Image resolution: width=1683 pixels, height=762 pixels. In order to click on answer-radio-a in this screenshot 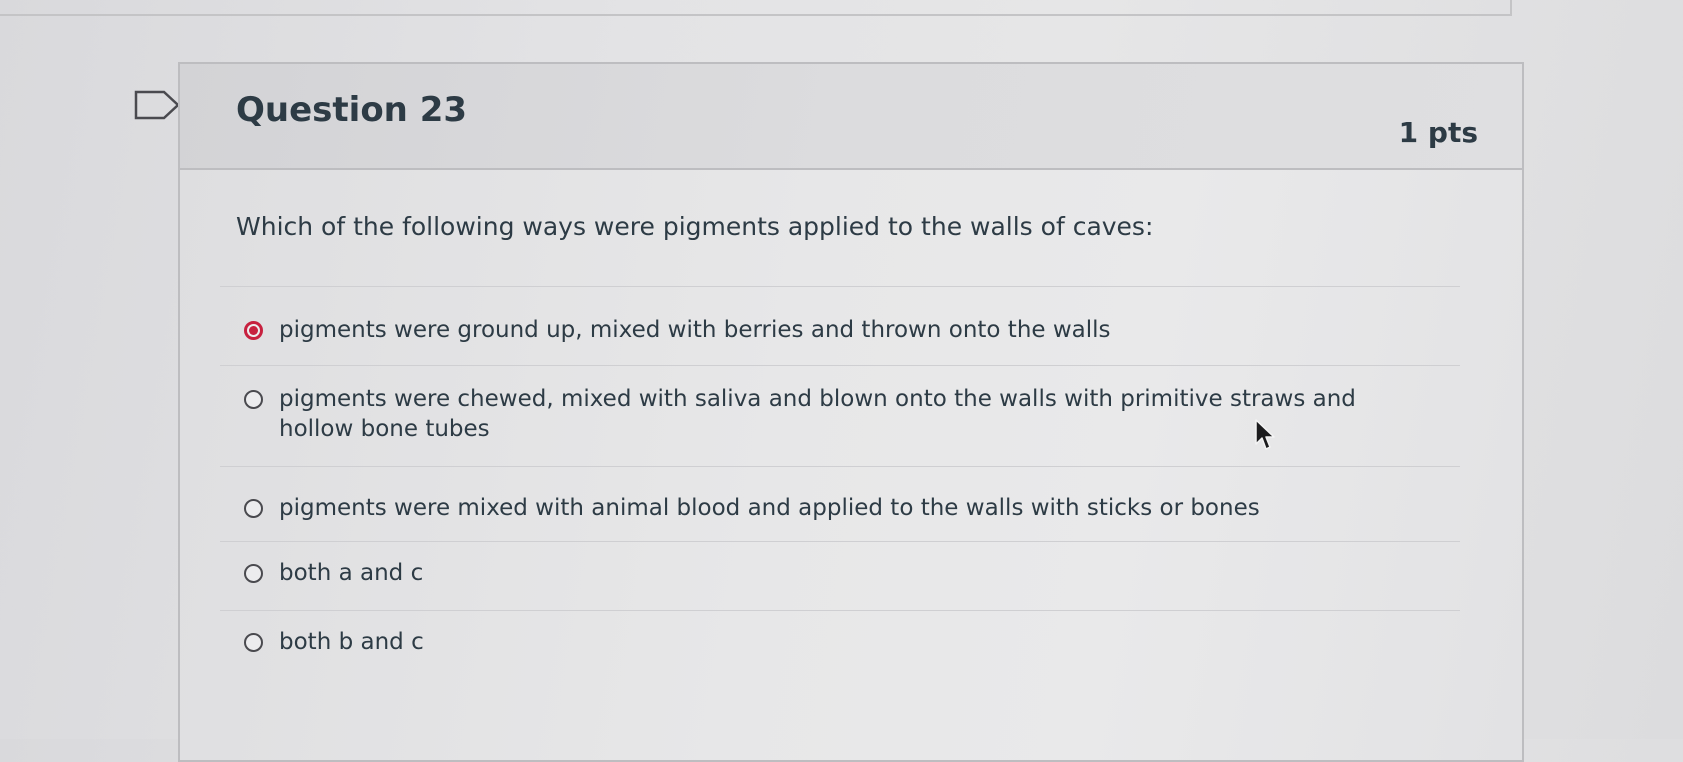, I will do `click(253, 330)`.